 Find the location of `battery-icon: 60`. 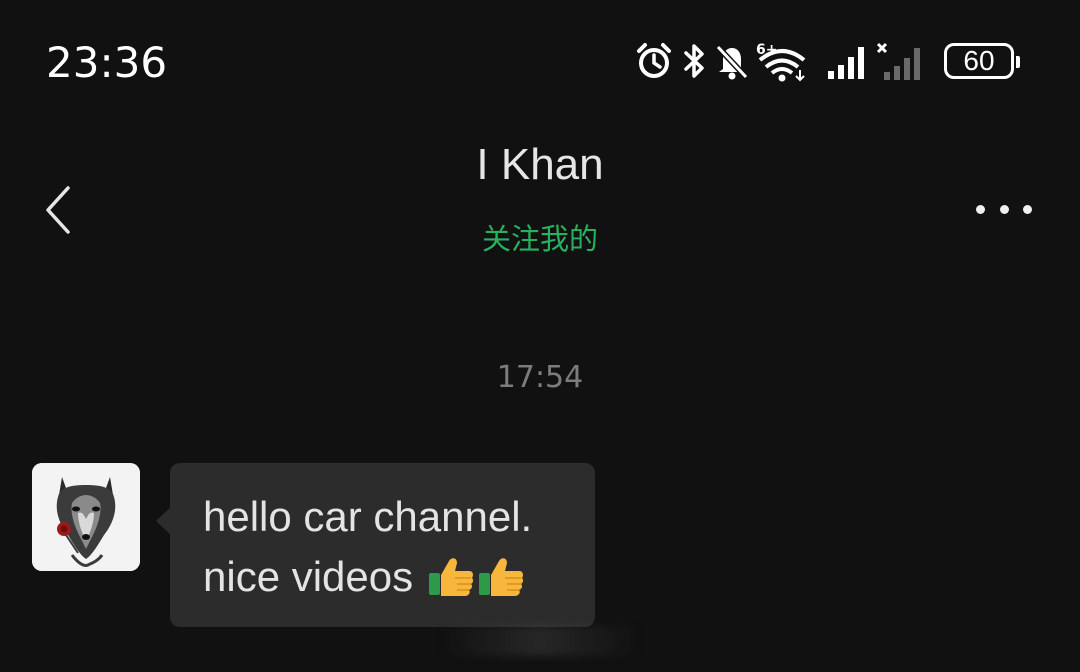

battery-icon: 60 is located at coordinates (982, 61).